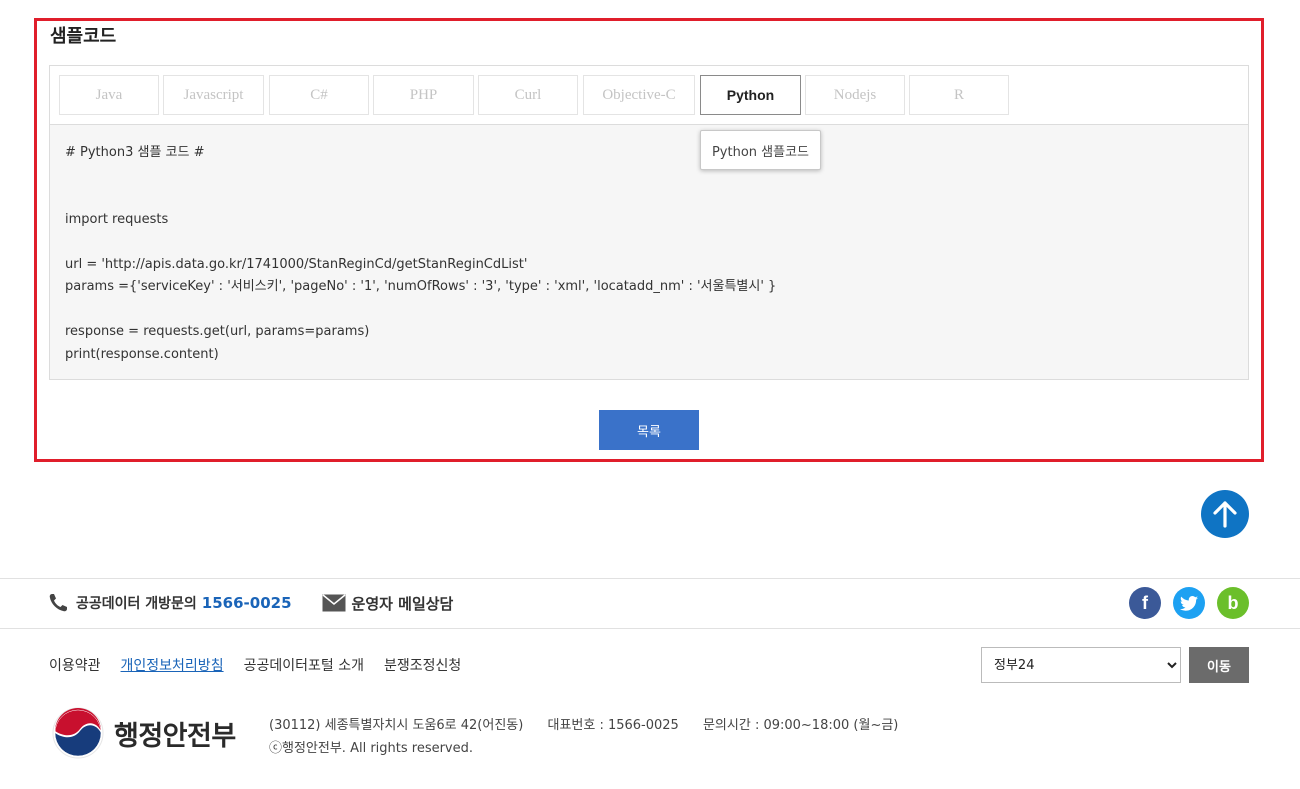 This screenshot has height=789, width=1300. Describe the element at coordinates (109, 95) in the screenshot. I see `tab-java: Java` at that location.